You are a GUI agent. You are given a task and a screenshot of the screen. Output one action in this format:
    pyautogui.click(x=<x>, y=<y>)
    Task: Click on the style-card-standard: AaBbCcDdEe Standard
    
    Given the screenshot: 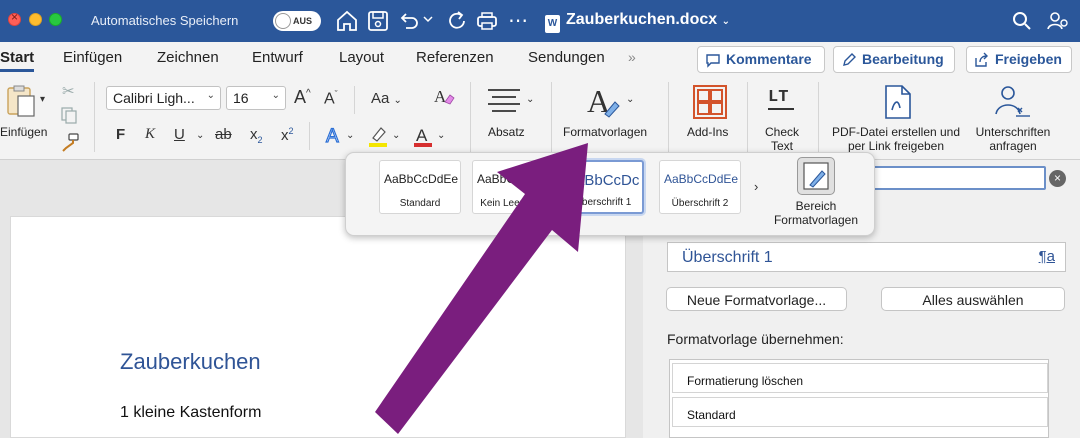 What is the action you would take?
    pyautogui.click(x=420, y=187)
    